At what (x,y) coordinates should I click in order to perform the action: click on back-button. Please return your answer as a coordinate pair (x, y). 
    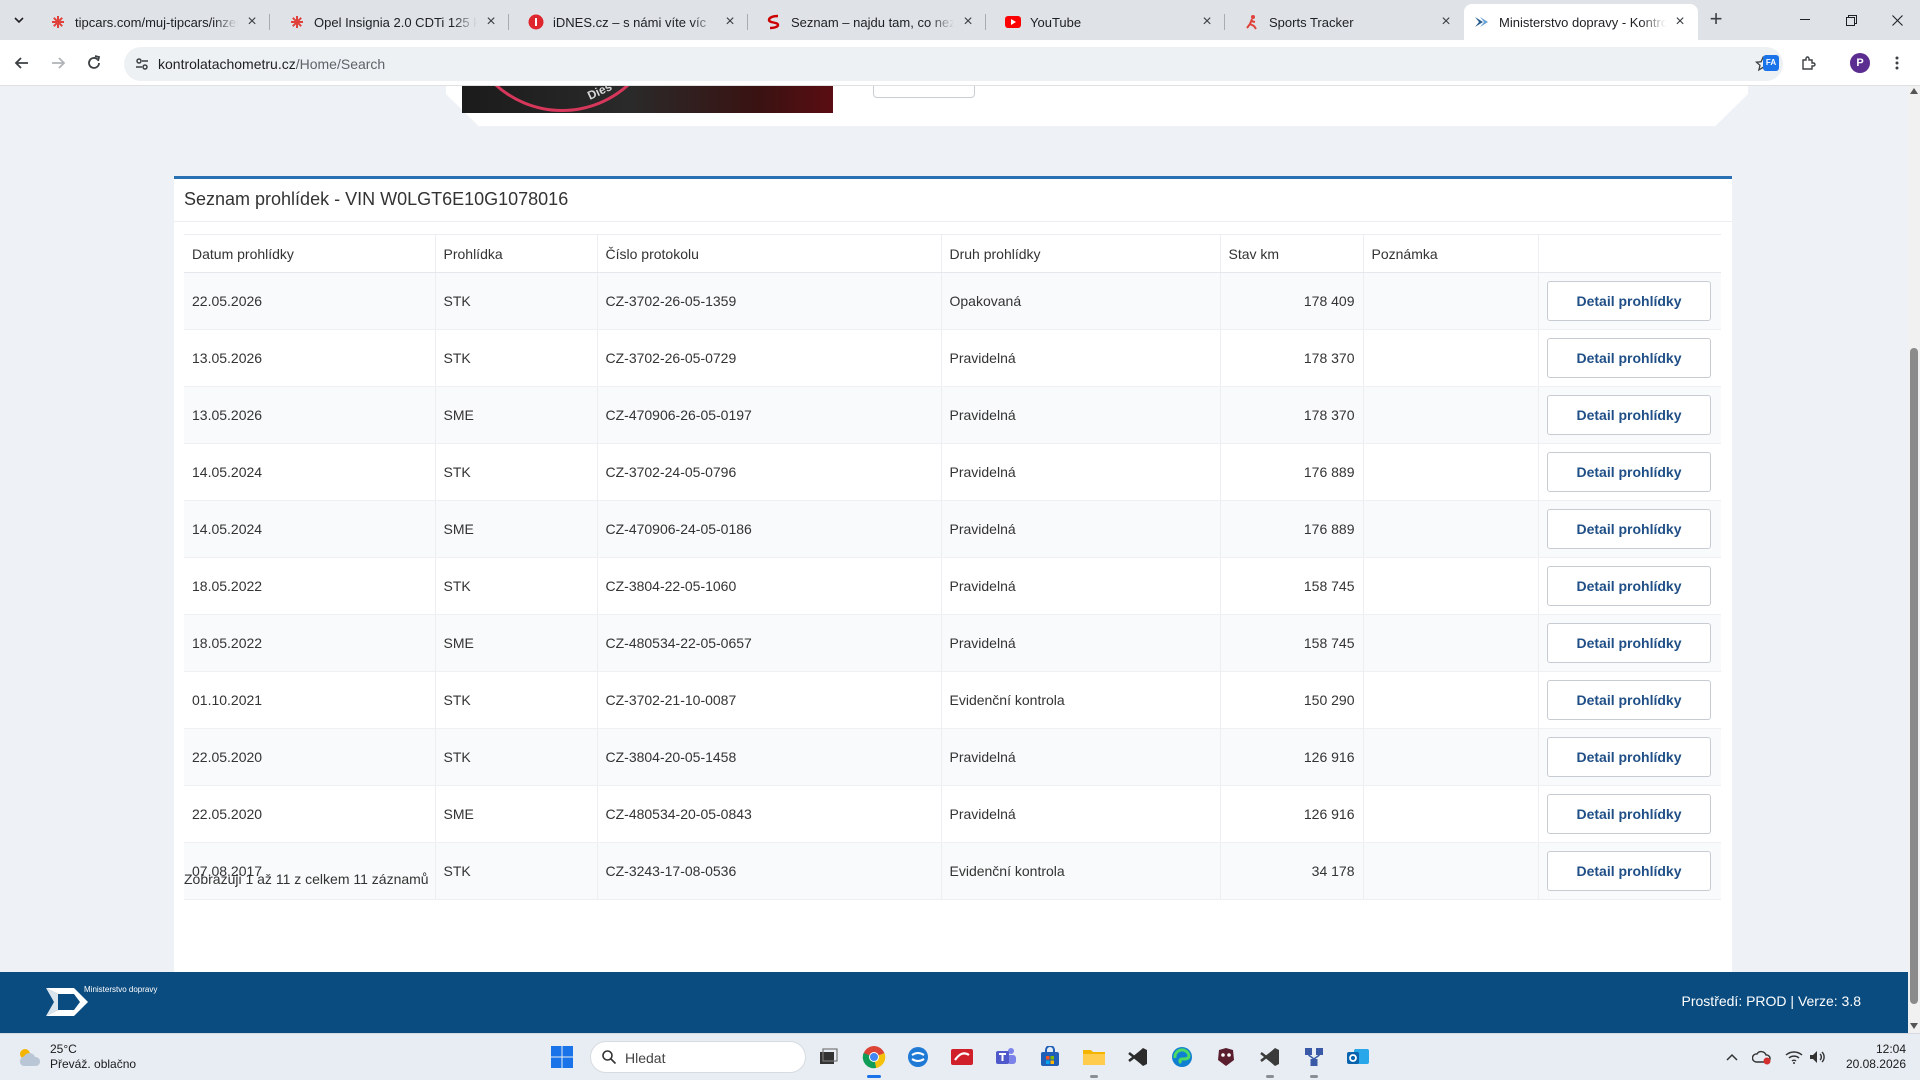
    Looking at the image, I should click on (22, 63).